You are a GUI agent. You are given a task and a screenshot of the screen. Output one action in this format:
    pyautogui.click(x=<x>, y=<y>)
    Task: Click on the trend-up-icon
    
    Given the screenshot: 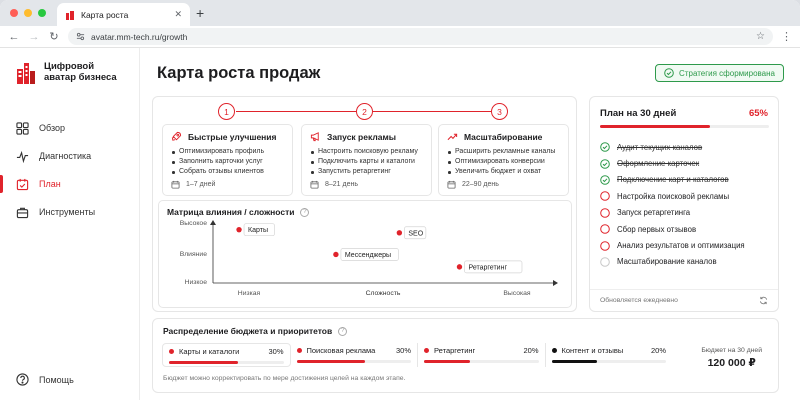 What is the action you would take?
    pyautogui.click(x=452, y=137)
    